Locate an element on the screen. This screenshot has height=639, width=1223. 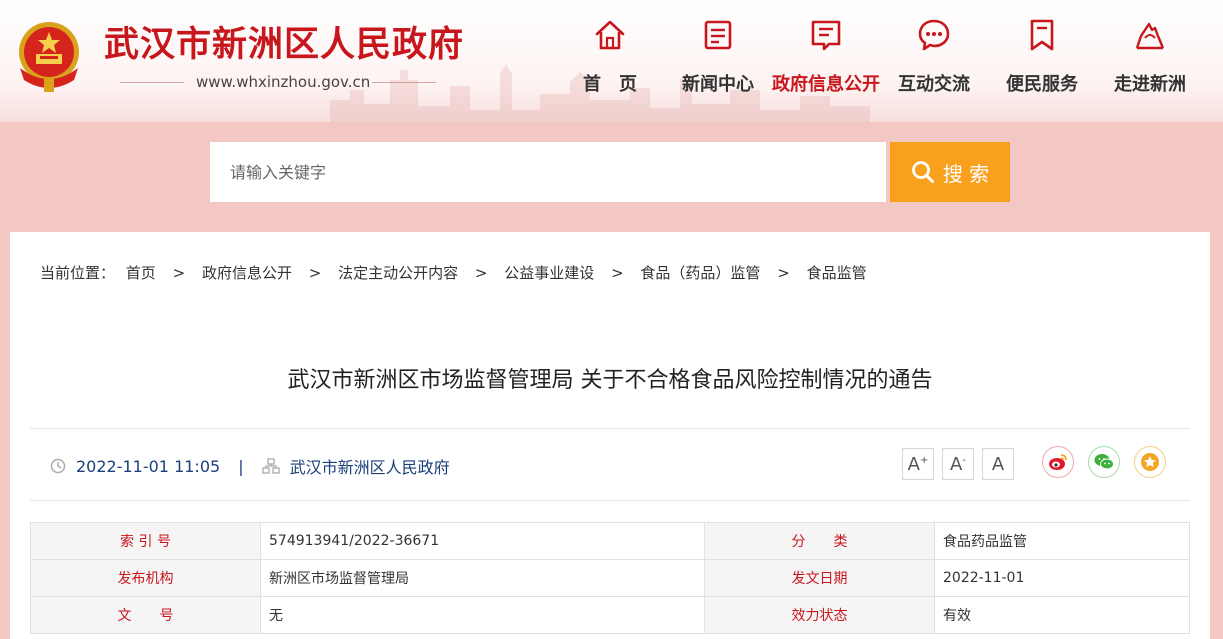
info-value: 无 is located at coordinates (482, 615).